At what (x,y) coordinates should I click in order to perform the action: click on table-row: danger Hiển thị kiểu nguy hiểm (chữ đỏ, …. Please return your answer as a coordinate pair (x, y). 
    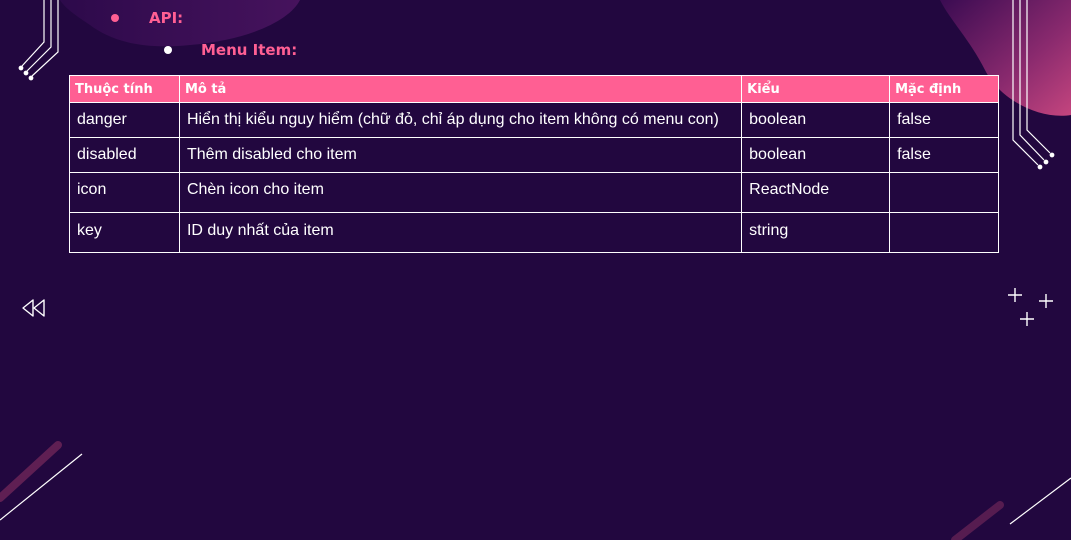
    Looking at the image, I should click on (534, 120).